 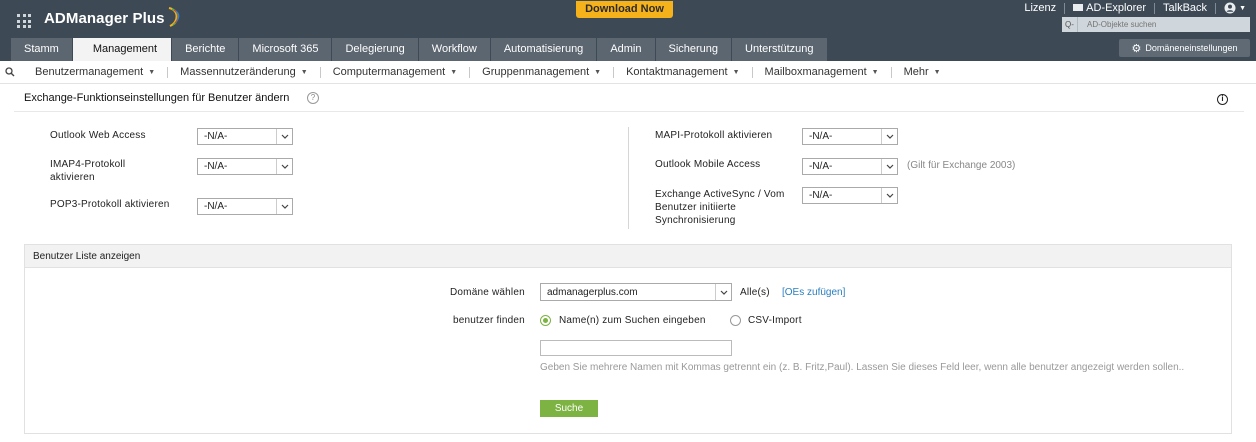 I want to click on ad-object-search: Q-, so click(x=1156, y=24).